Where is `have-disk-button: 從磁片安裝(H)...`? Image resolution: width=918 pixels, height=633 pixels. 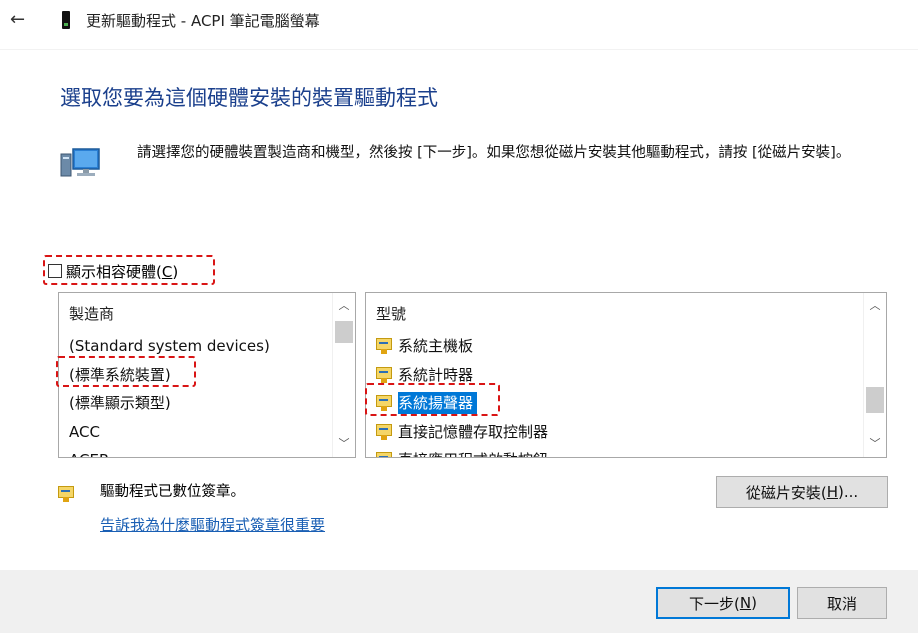 have-disk-button: 從磁片安裝(H)... is located at coordinates (802, 492).